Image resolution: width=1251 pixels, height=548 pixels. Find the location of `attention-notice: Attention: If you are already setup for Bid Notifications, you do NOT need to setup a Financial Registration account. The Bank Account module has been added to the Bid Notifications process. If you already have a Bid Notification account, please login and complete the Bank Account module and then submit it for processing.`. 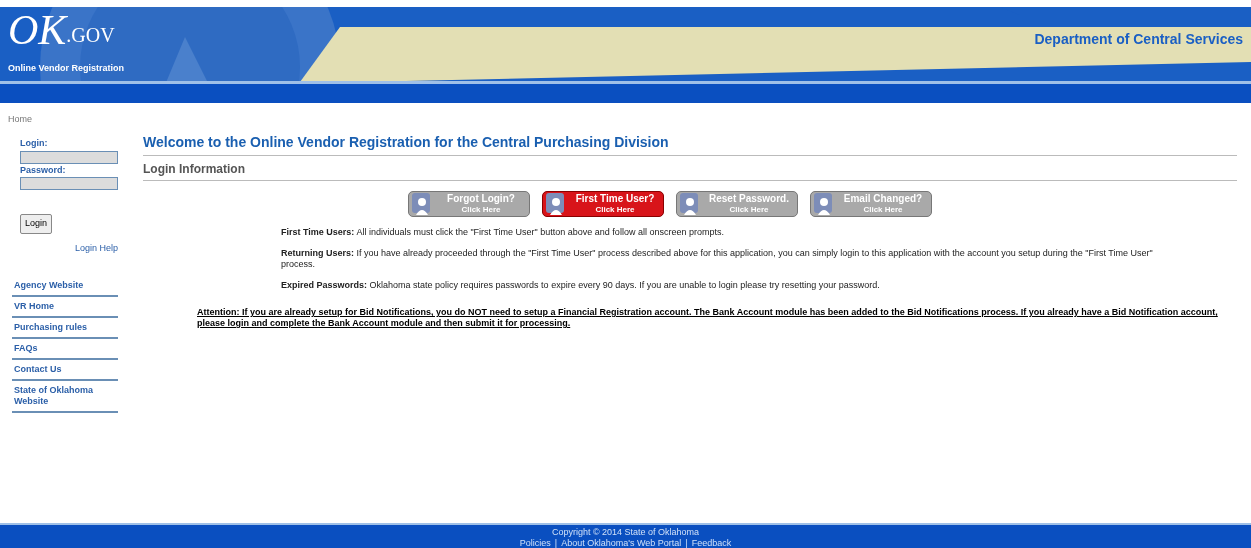

attention-notice: Attention: If you are already setup for Bid Notifications, you do NOT need to setup a Financial Registration account. The Bank Account module has been added to the Bid Notifications process. If you already have a Bid Notification account, please login and complete the Bank Account module and then submit it for processing. is located at coordinates (707, 318).